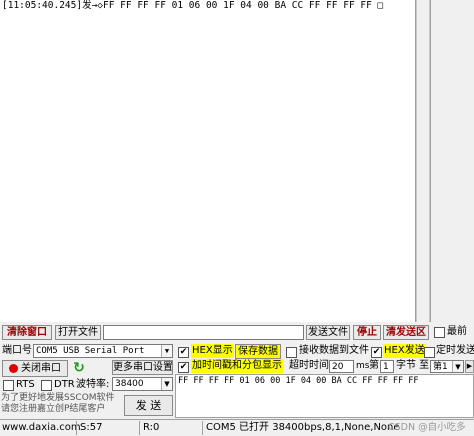 The image size is (474, 436). I want to click on timed-send-label: 定时发送, so click(455, 350).